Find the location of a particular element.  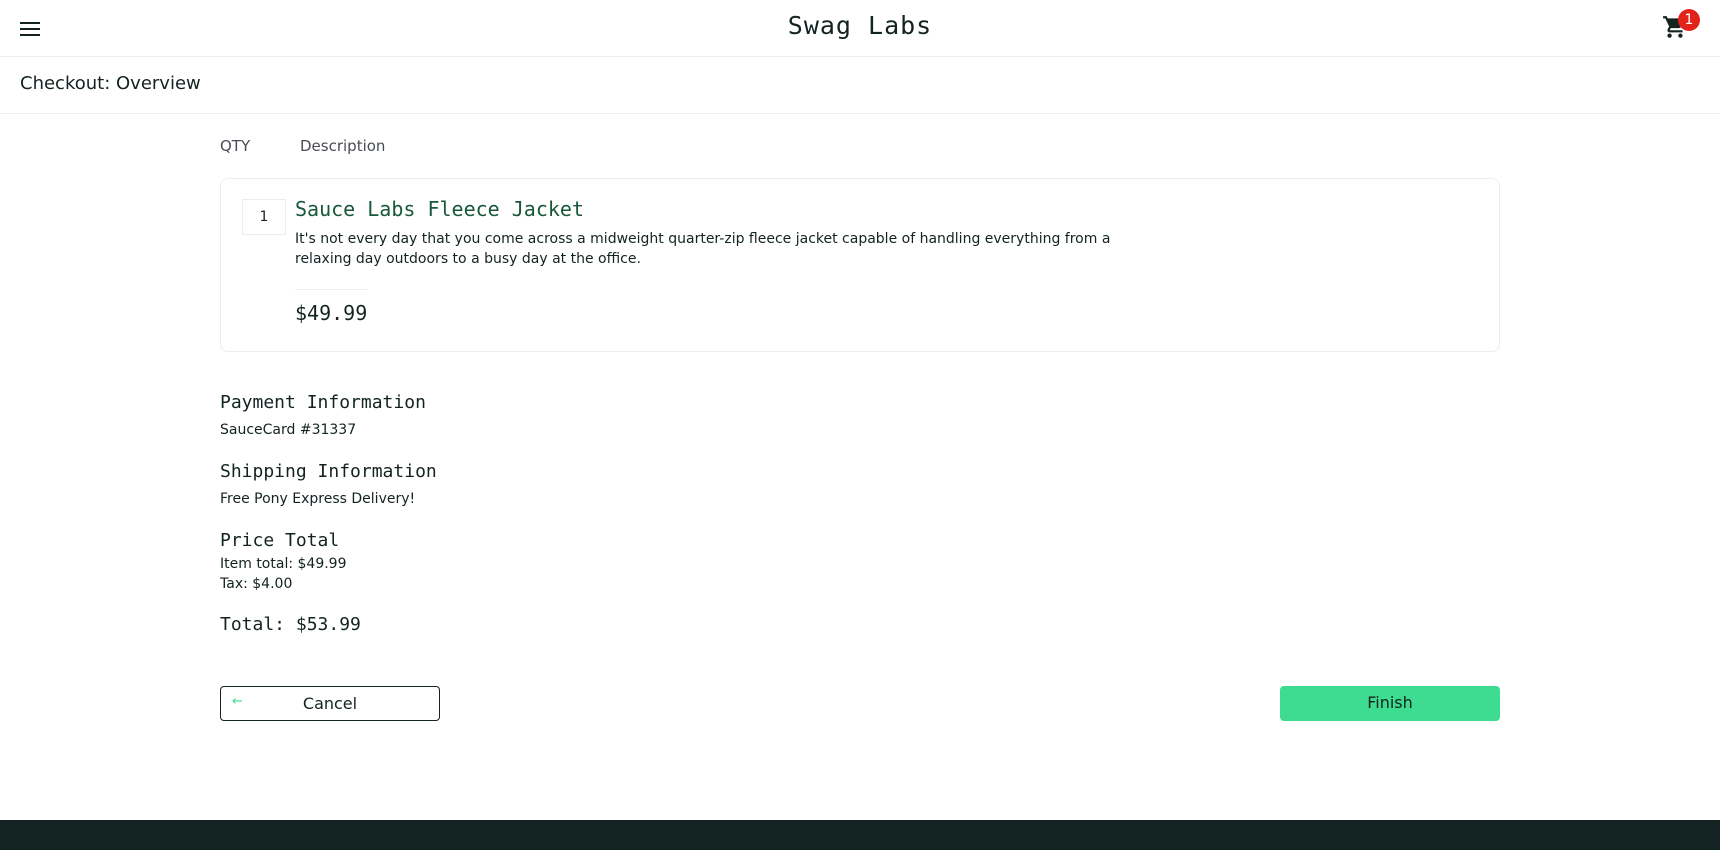

primary-header: Swag Labs 1 is located at coordinates (860, 28).